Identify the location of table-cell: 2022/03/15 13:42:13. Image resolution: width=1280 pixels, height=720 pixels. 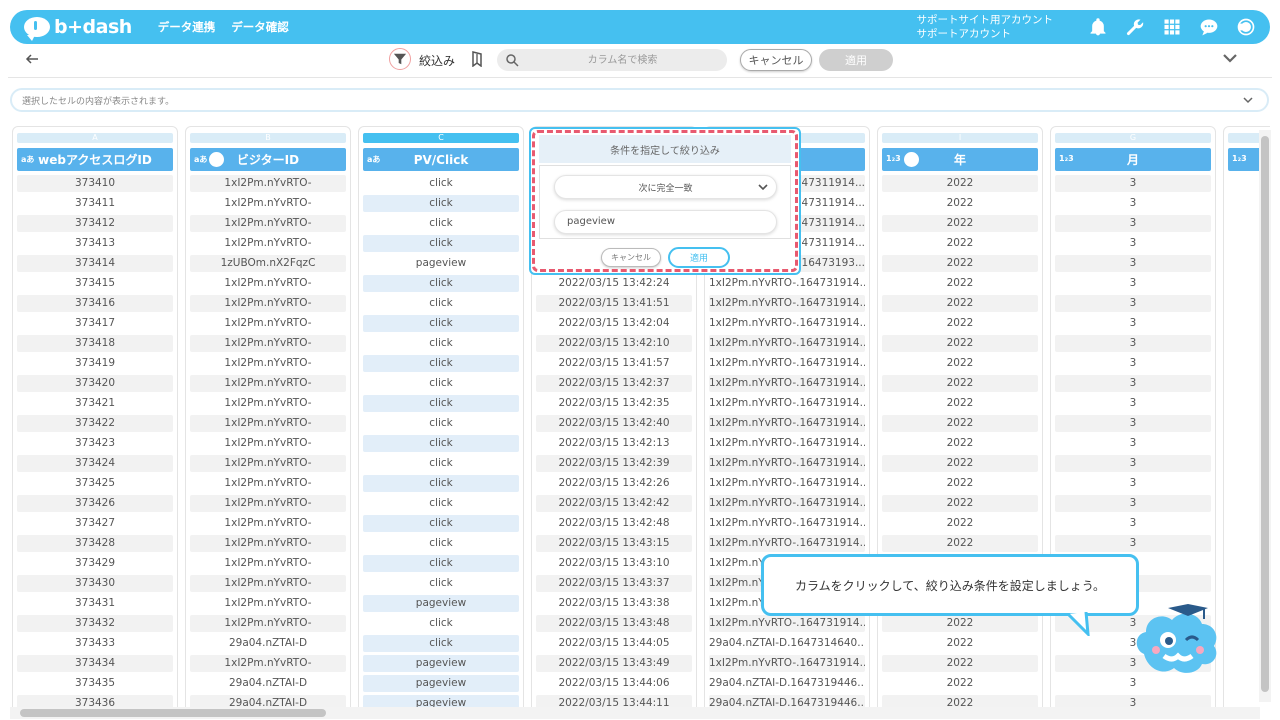
(614, 443).